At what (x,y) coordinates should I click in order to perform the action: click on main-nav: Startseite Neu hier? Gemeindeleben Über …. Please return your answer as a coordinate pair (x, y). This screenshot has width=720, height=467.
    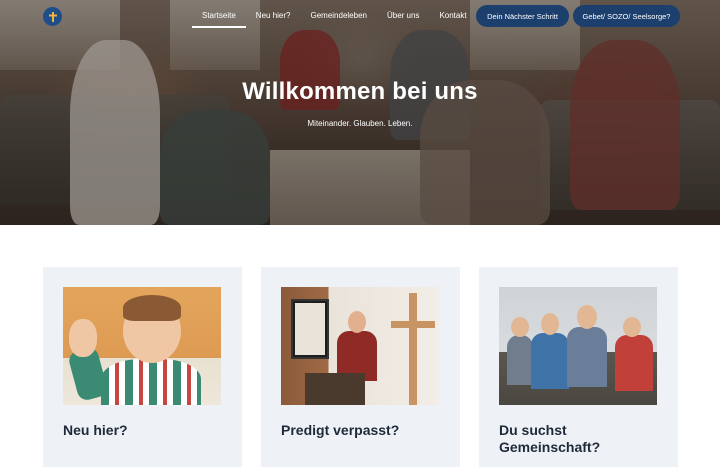
    Looking at the image, I should click on (334, 19).